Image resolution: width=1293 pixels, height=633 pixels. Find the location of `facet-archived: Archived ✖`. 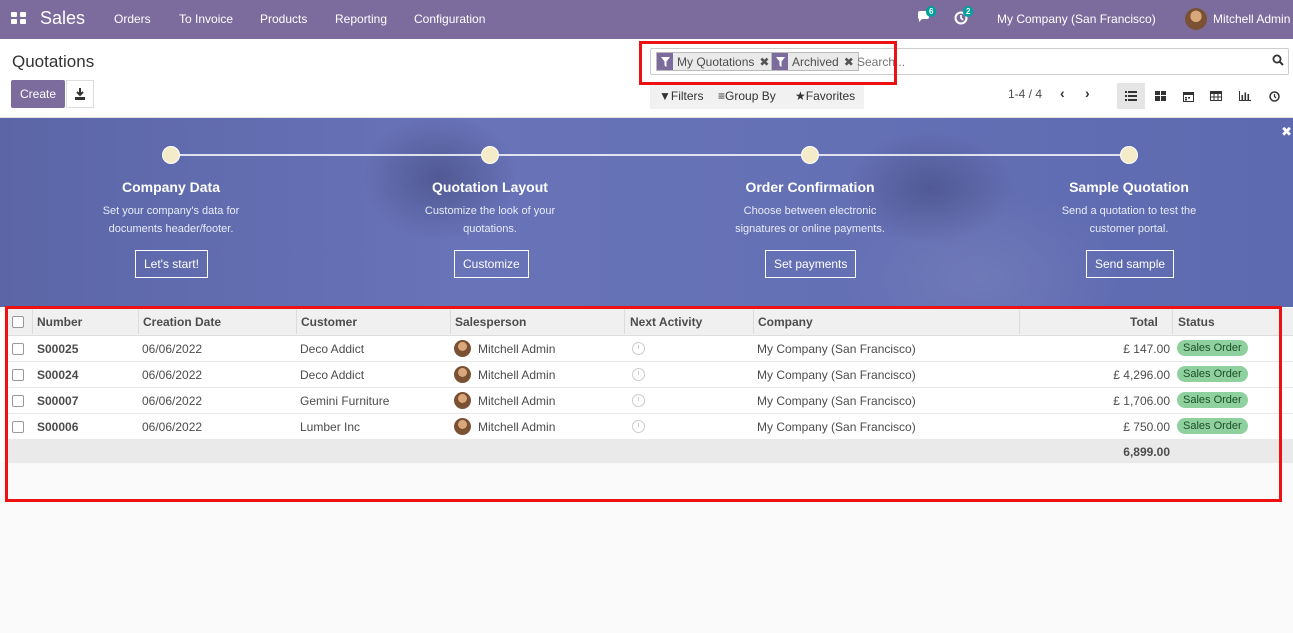

facet-archived: Archived ✖ is located at coordinates (815, 61).